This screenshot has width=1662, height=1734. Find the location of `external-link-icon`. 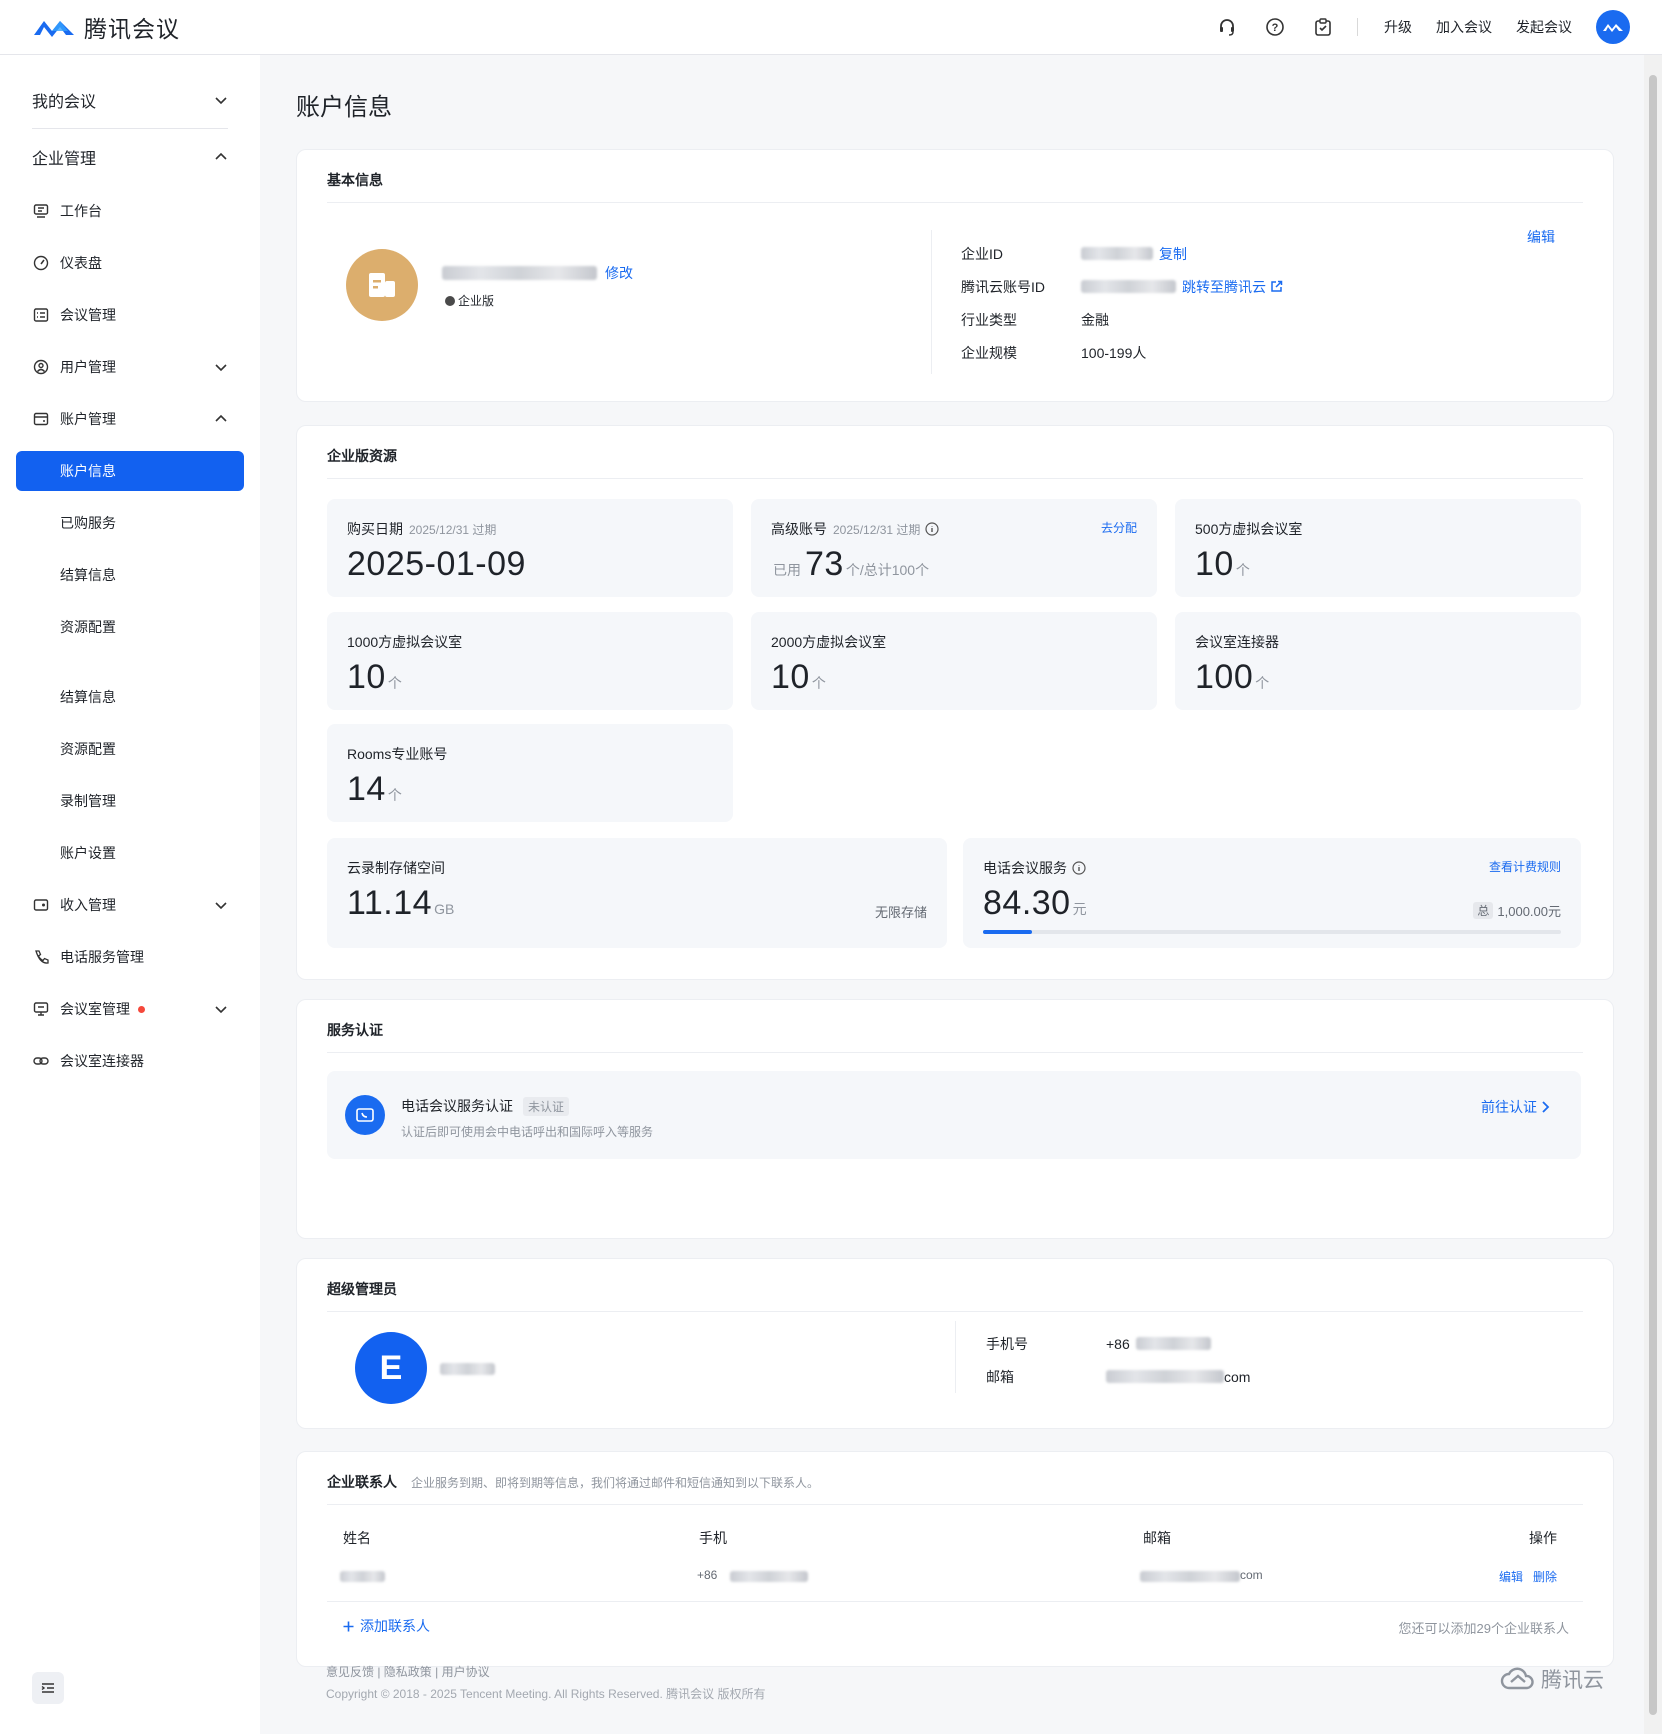

external-link-icon is located at coordinates (1276, 286).